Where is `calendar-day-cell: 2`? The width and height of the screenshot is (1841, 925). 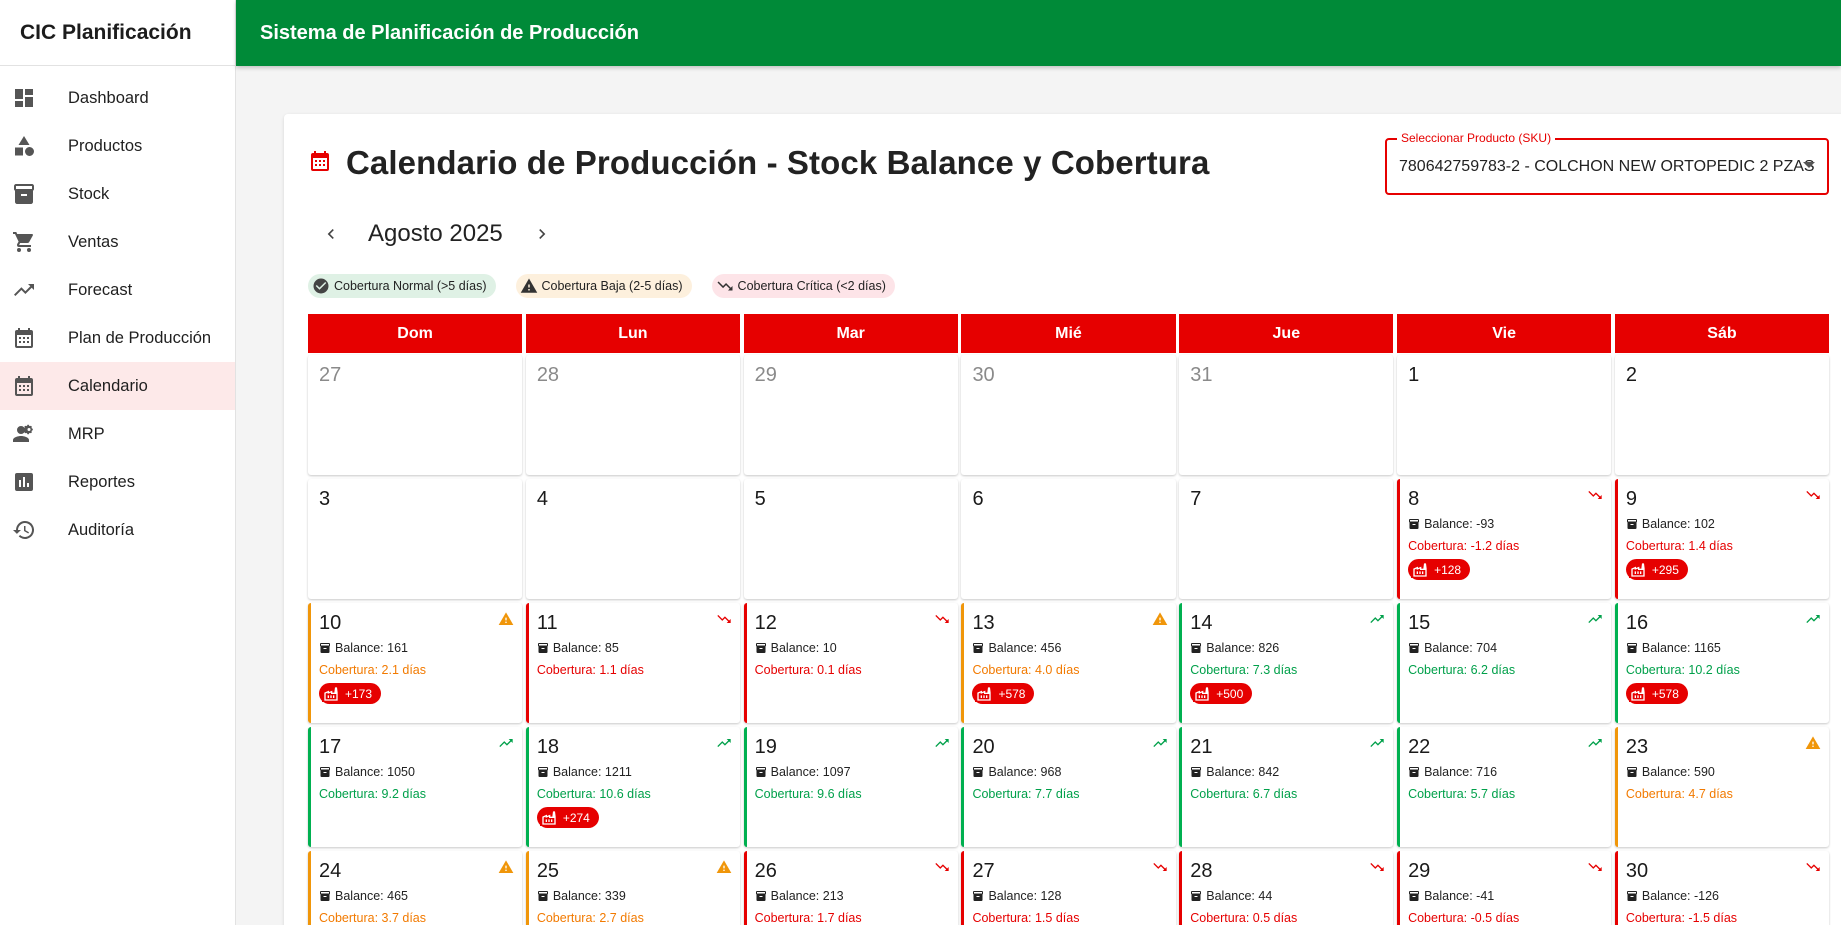 calendar-day-cell: 2 is located at coordinates (1721, 415).